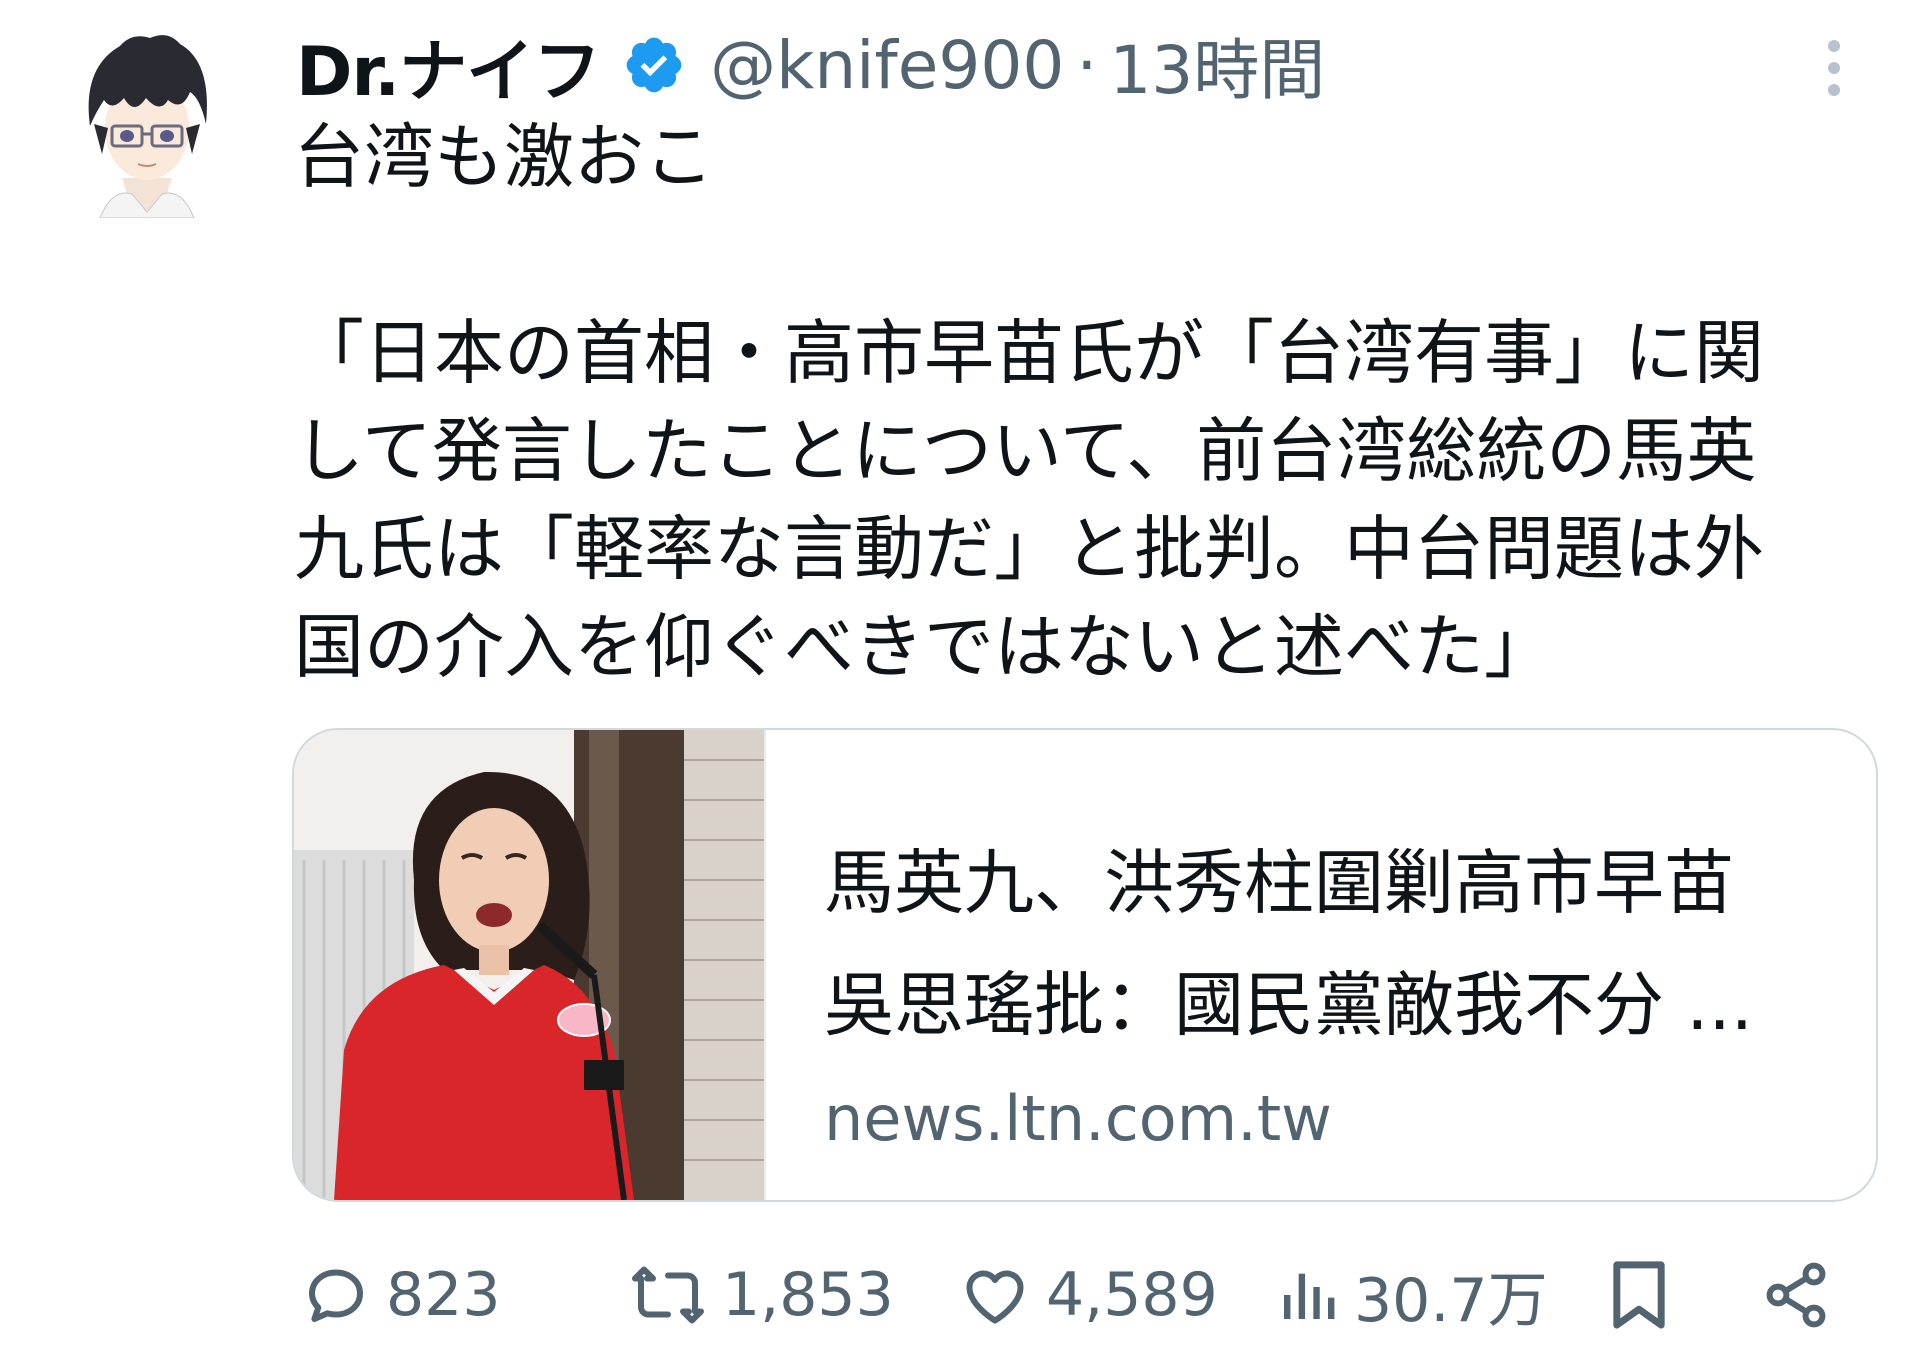 The image size is (1920, 1346). Describe the element at coordinates (887, 65) in the screenshot. I see `handle: @knife900` at that location.